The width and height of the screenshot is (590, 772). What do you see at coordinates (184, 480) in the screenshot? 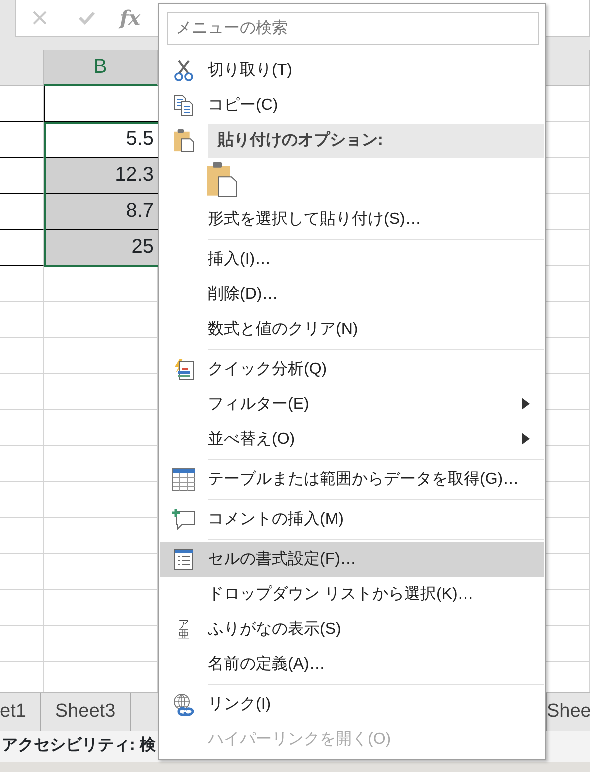
I see `table-icon` at bounding box center [184, 480].